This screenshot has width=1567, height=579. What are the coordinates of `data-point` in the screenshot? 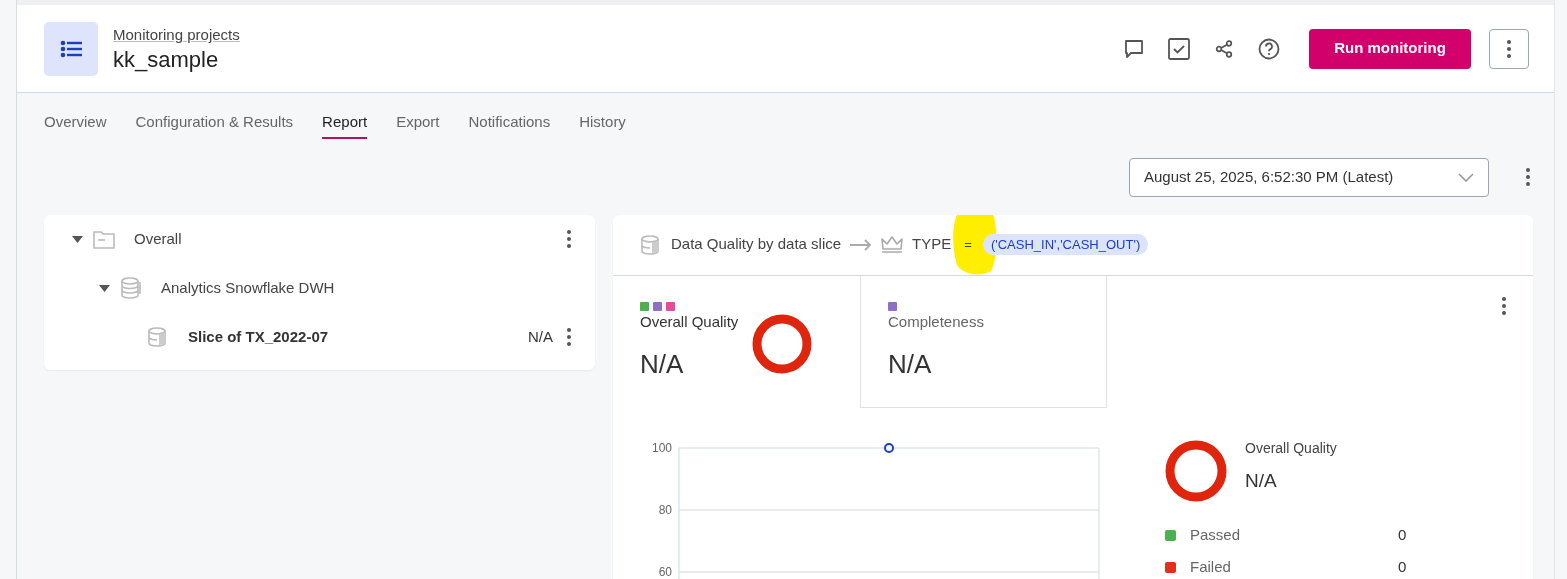 It's located at (889, 447).